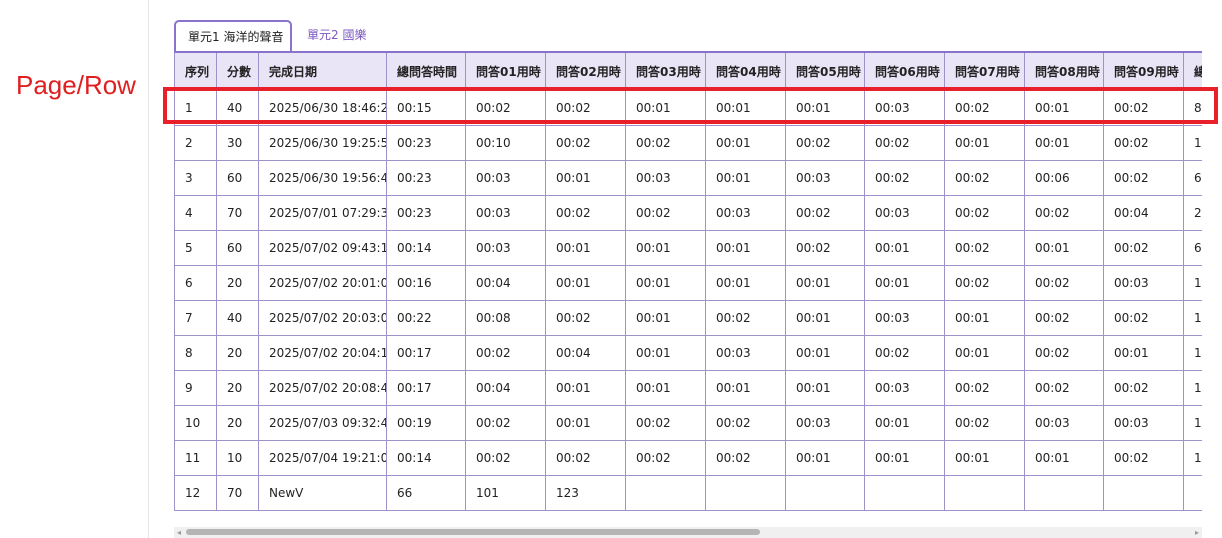 The height and width of the screenshot is (538, 1222). Describe the element at coordinates (1197, 532) in the screenshot. I see `scroll-right-icon: ▸` at that location.